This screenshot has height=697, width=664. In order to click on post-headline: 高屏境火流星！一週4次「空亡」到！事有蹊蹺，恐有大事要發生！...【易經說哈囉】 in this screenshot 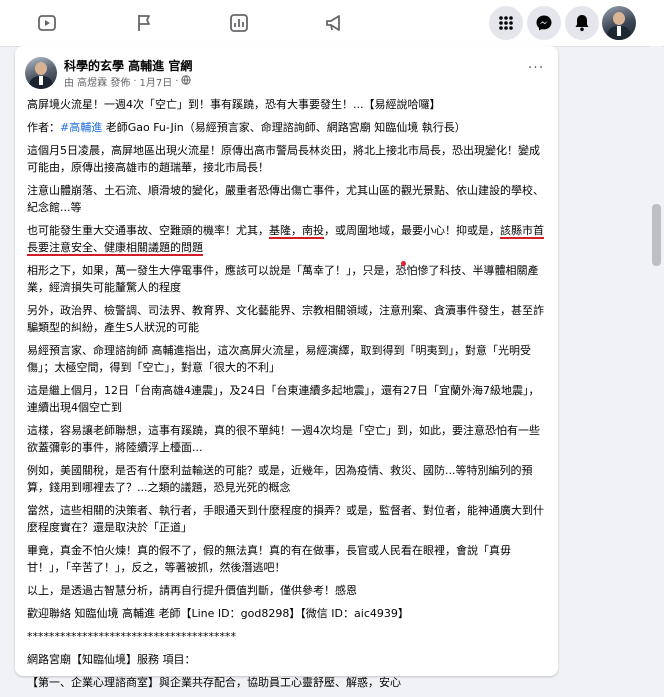, I will do `click(234, 104)`.